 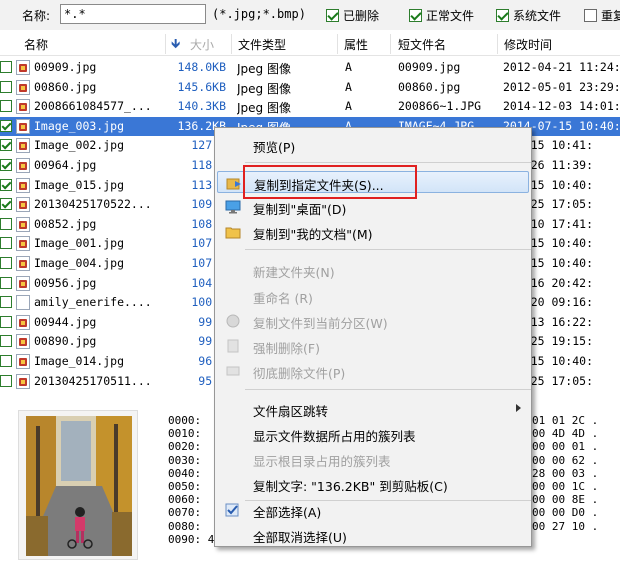 I want to click on hex-bytes: 00 00 D0 ., so click(x=565, y=513).